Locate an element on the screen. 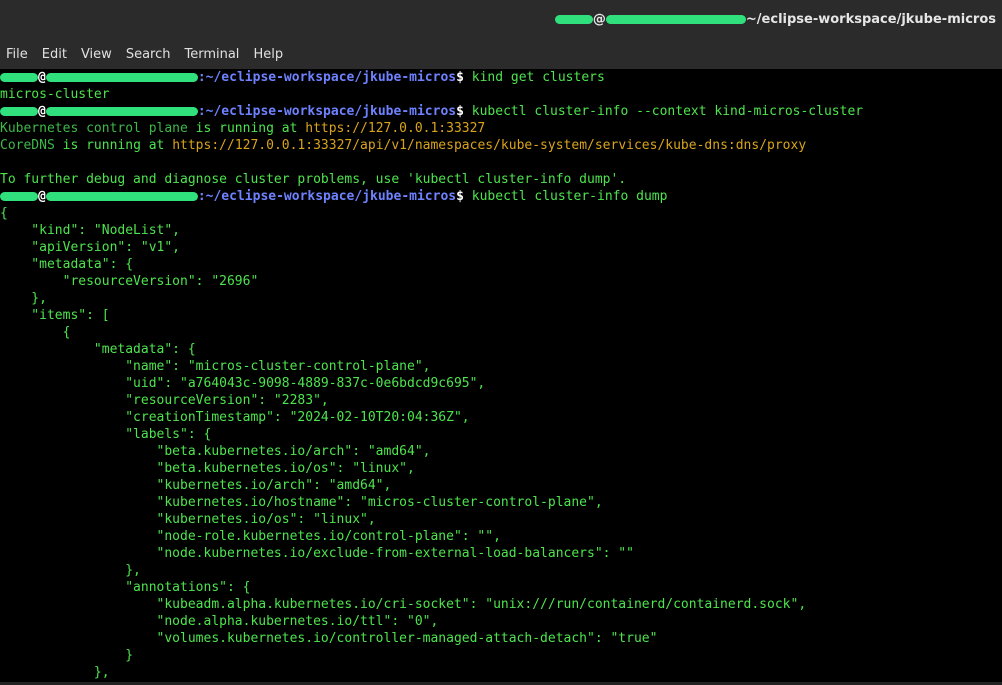 The image size is (1002, 685). window-title: @ ~/eclipse-workspace/jkube-micros is located at coordinates (775, 19).